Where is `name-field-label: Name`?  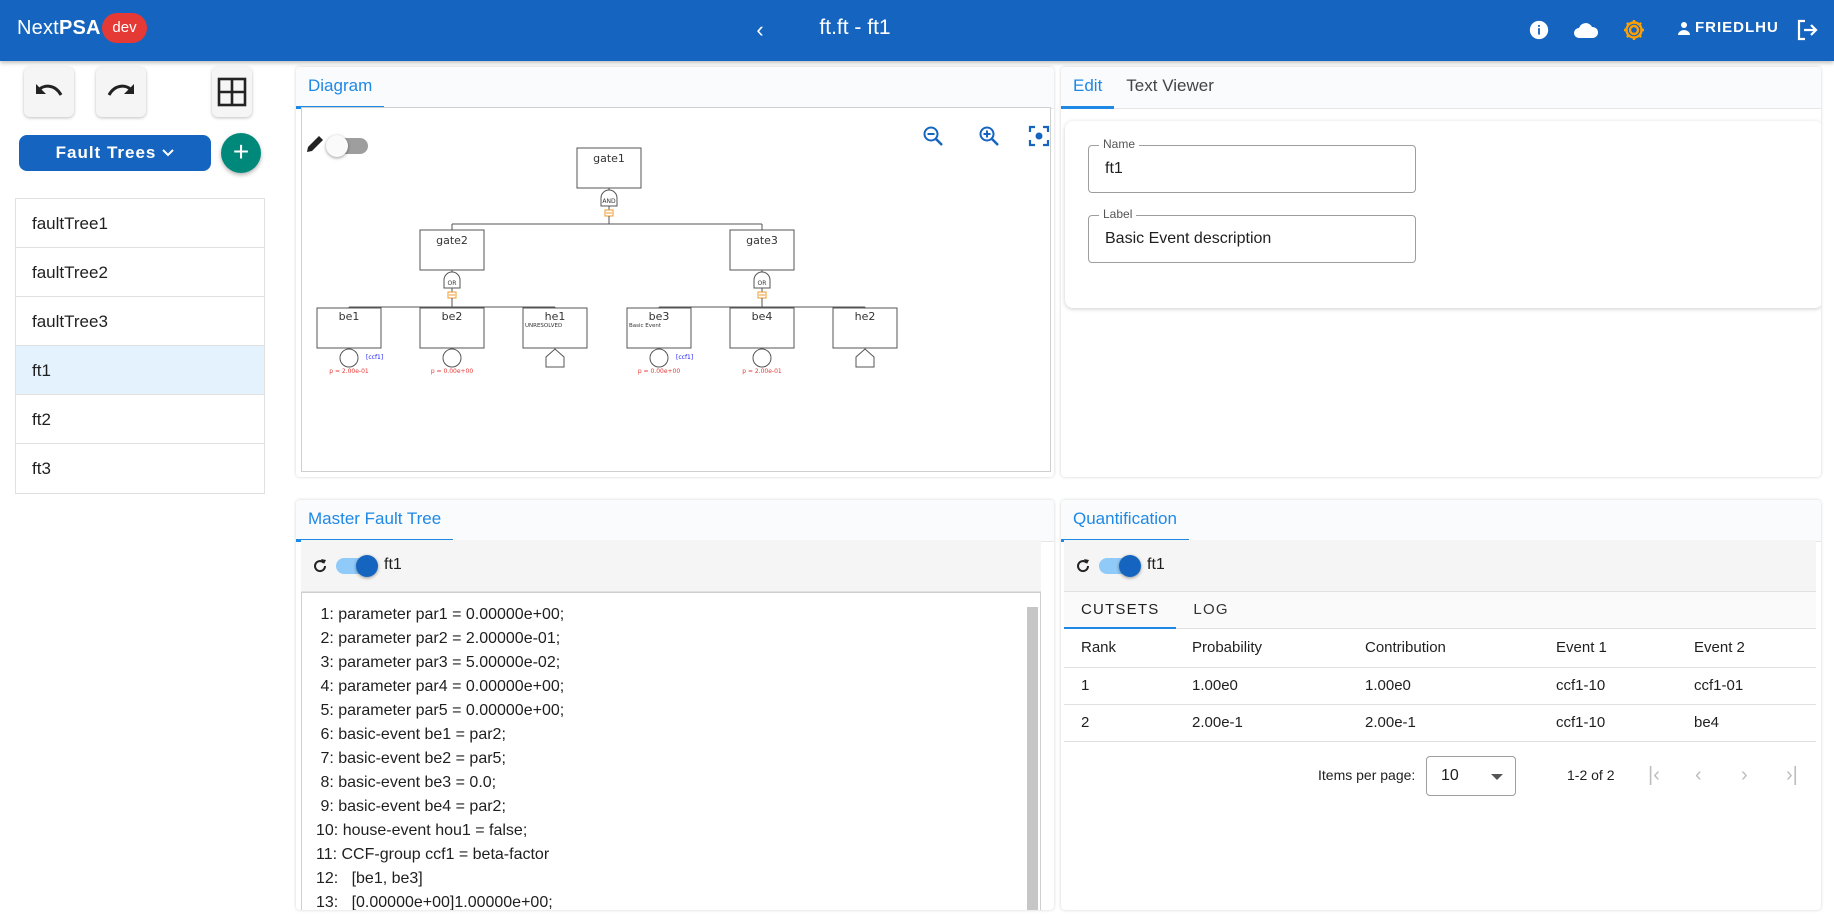
name-field-label: Name is located at coordinates (1119, 144).